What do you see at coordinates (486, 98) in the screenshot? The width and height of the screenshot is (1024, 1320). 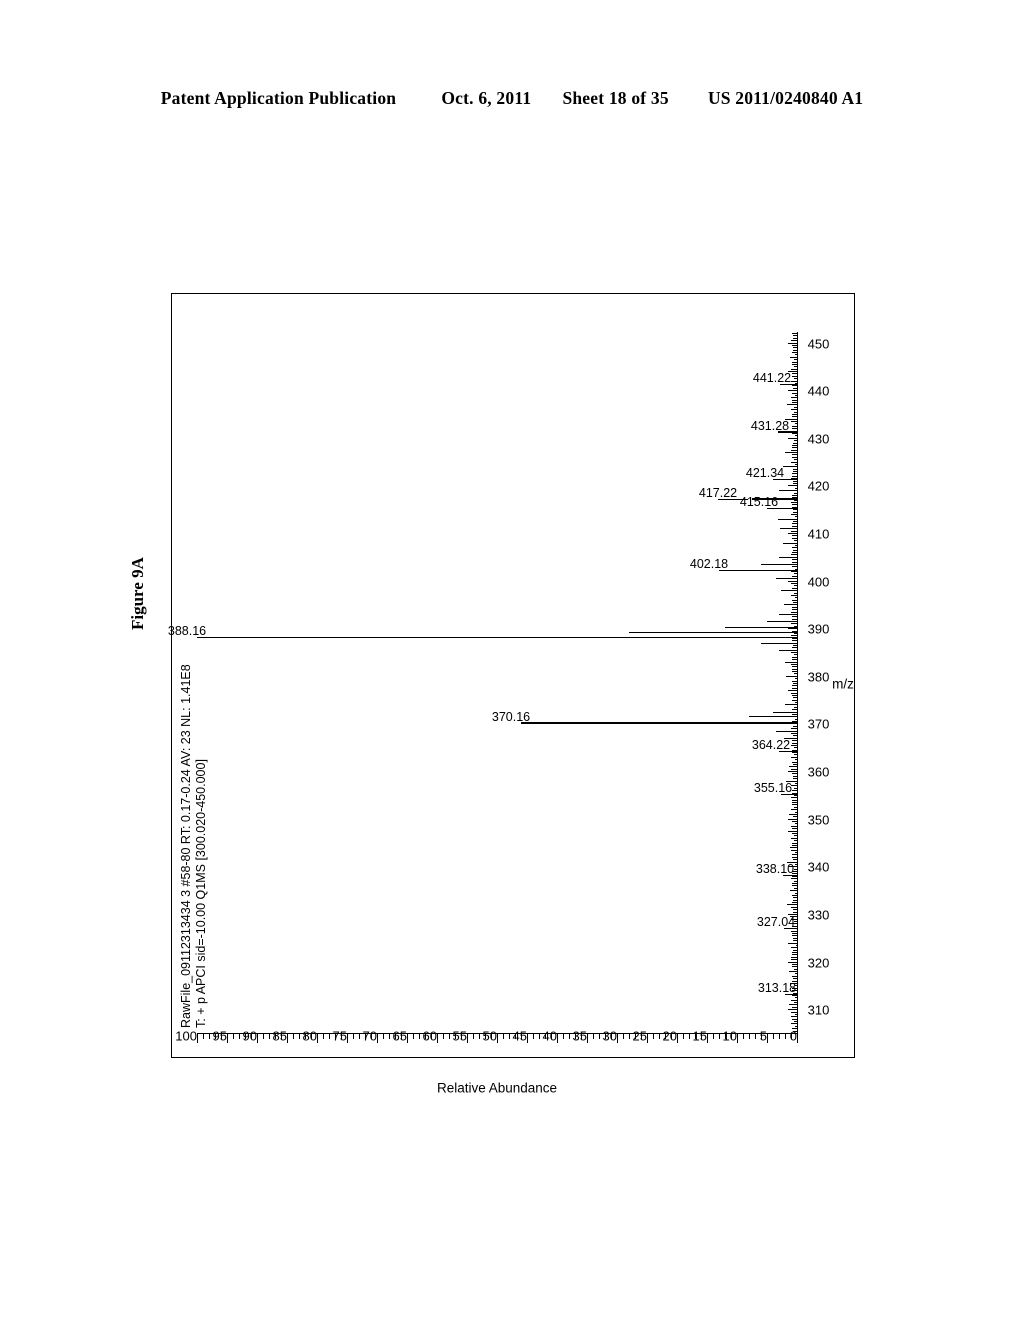 I see `publication-date: Oct. 6, 2011` at bounding box center [486, 98].